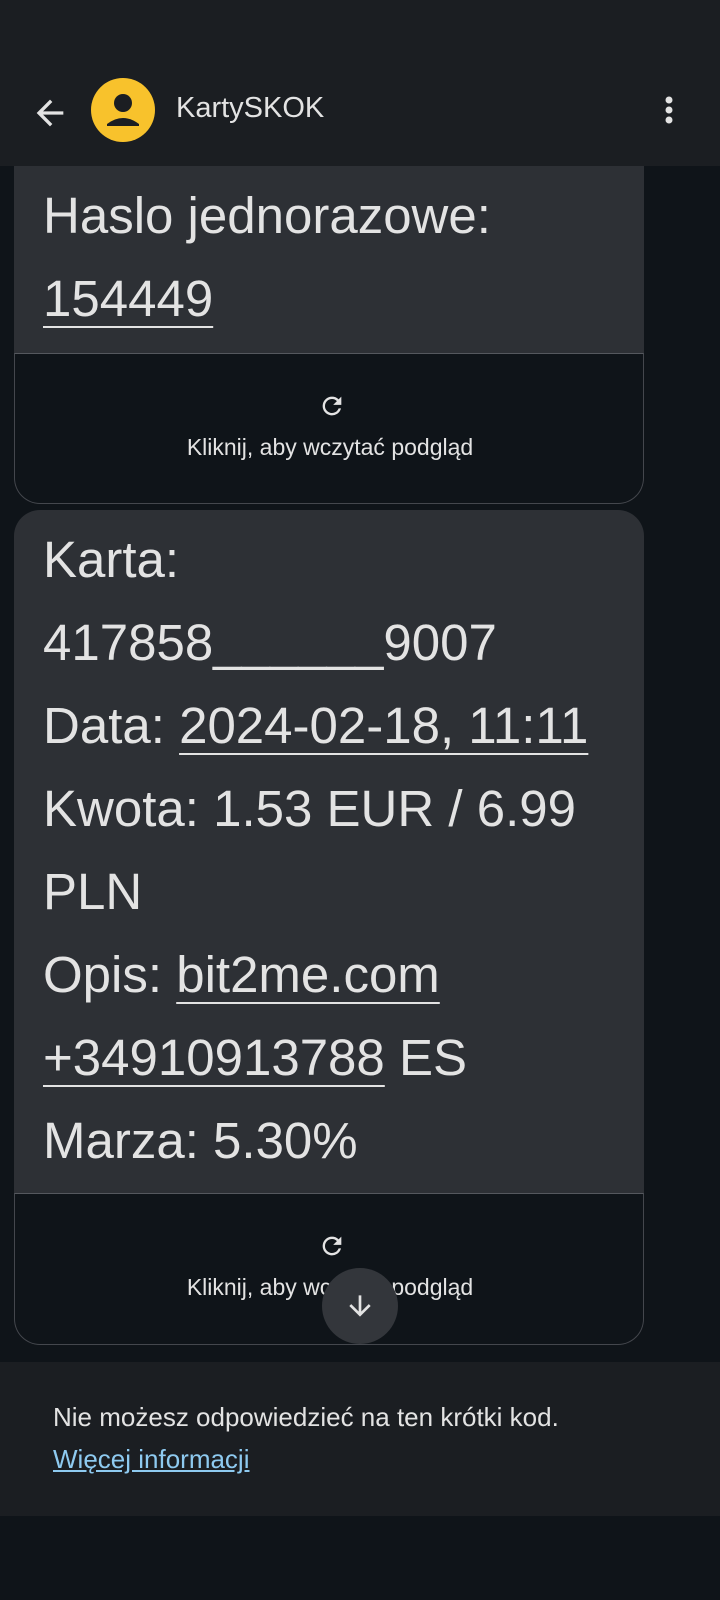 The width and height of the screenshot is (720, 1600). What do you see at coordinates (50, 113) in the screenshot?
I see `back-arrow-icon` at bounding box center [50, 113].